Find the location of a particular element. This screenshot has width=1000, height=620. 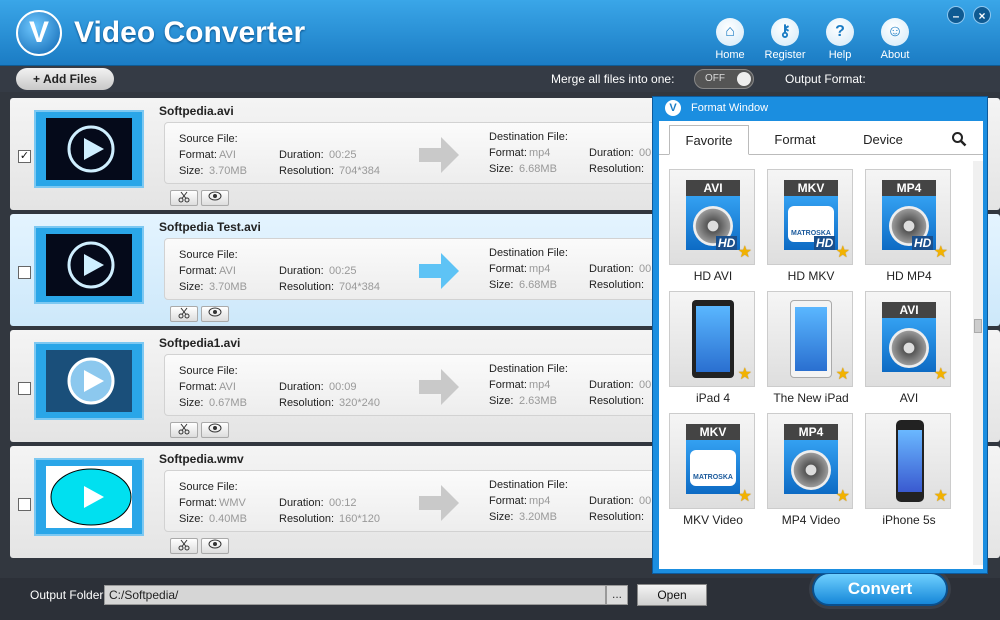

help-icon: ? is located at coordinates (840, 32).